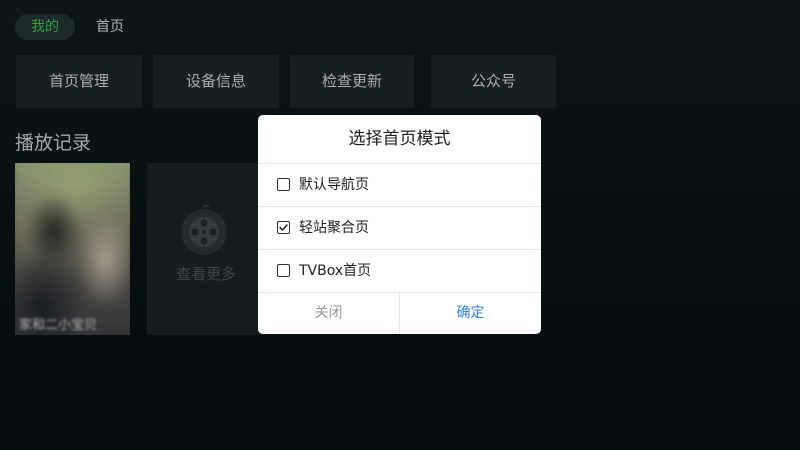  Describe the element at coordinates (470, 313) in the screenshot. I see `confirm-button: 确定` at that location.